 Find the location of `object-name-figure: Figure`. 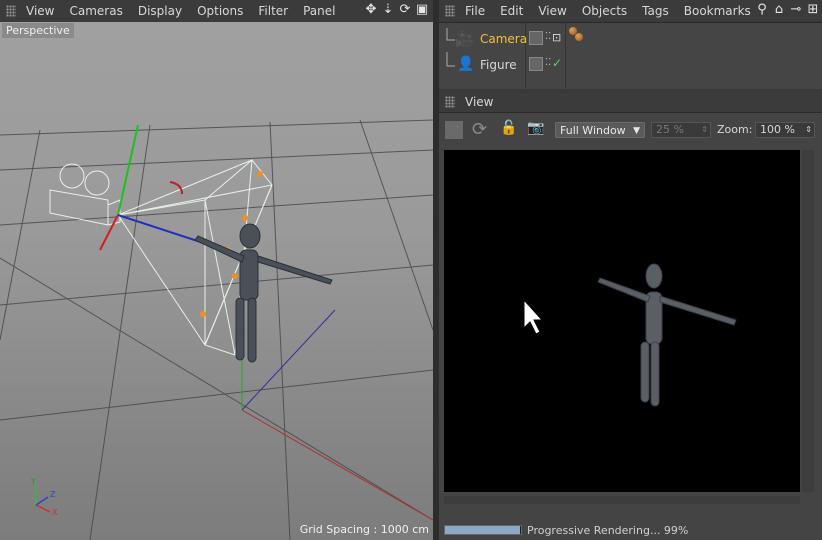

object-name-figure: Figure is located at coordinates (498, 65).